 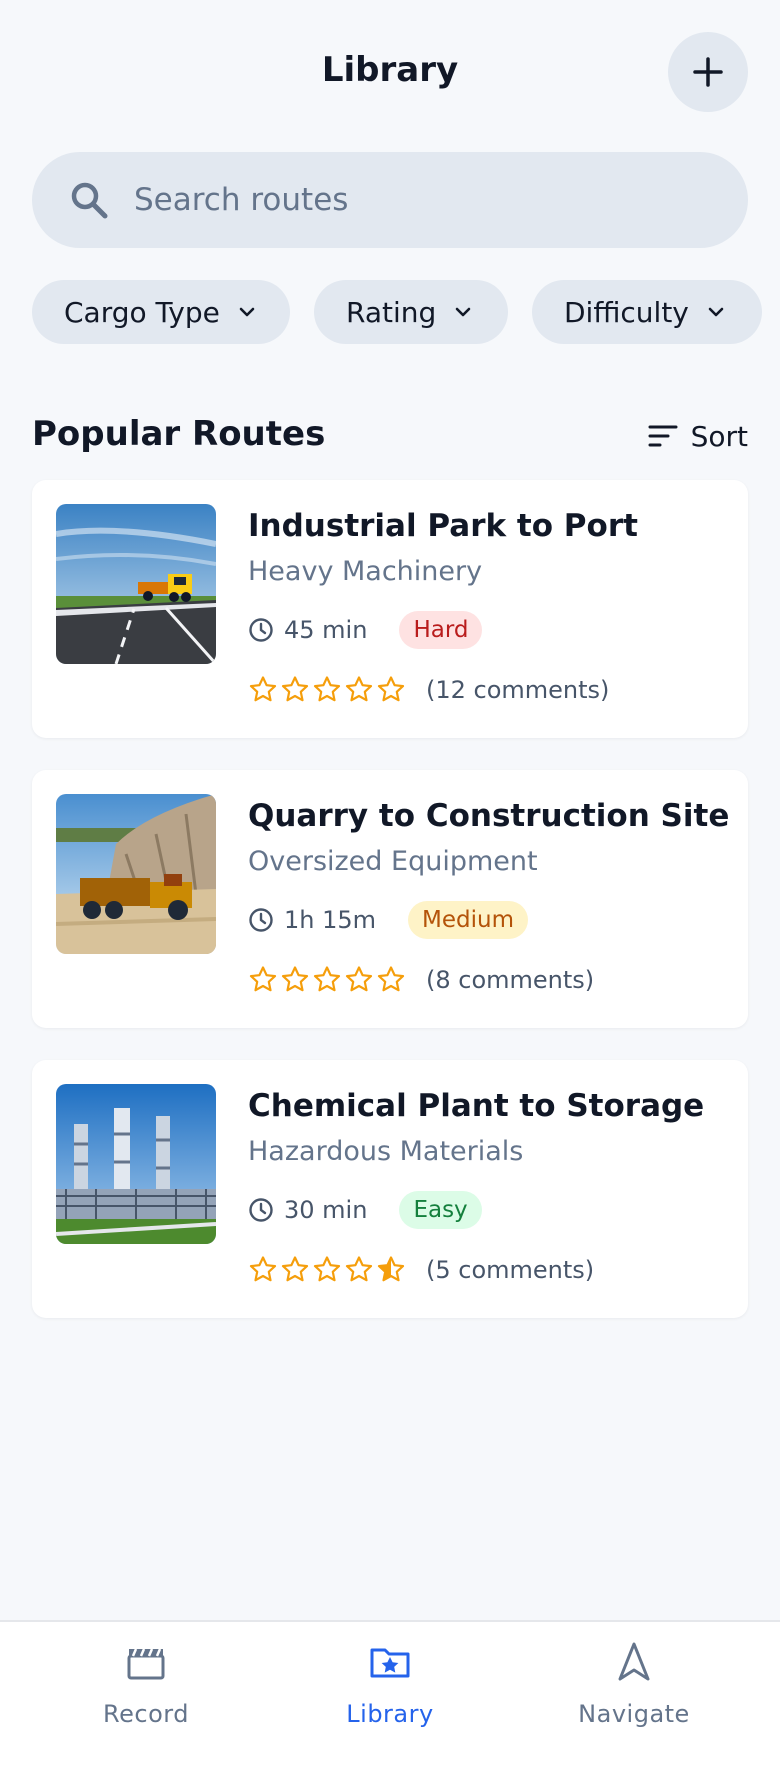 I want to click on route-image-chemical-plant, so click(x=136, y=1164).